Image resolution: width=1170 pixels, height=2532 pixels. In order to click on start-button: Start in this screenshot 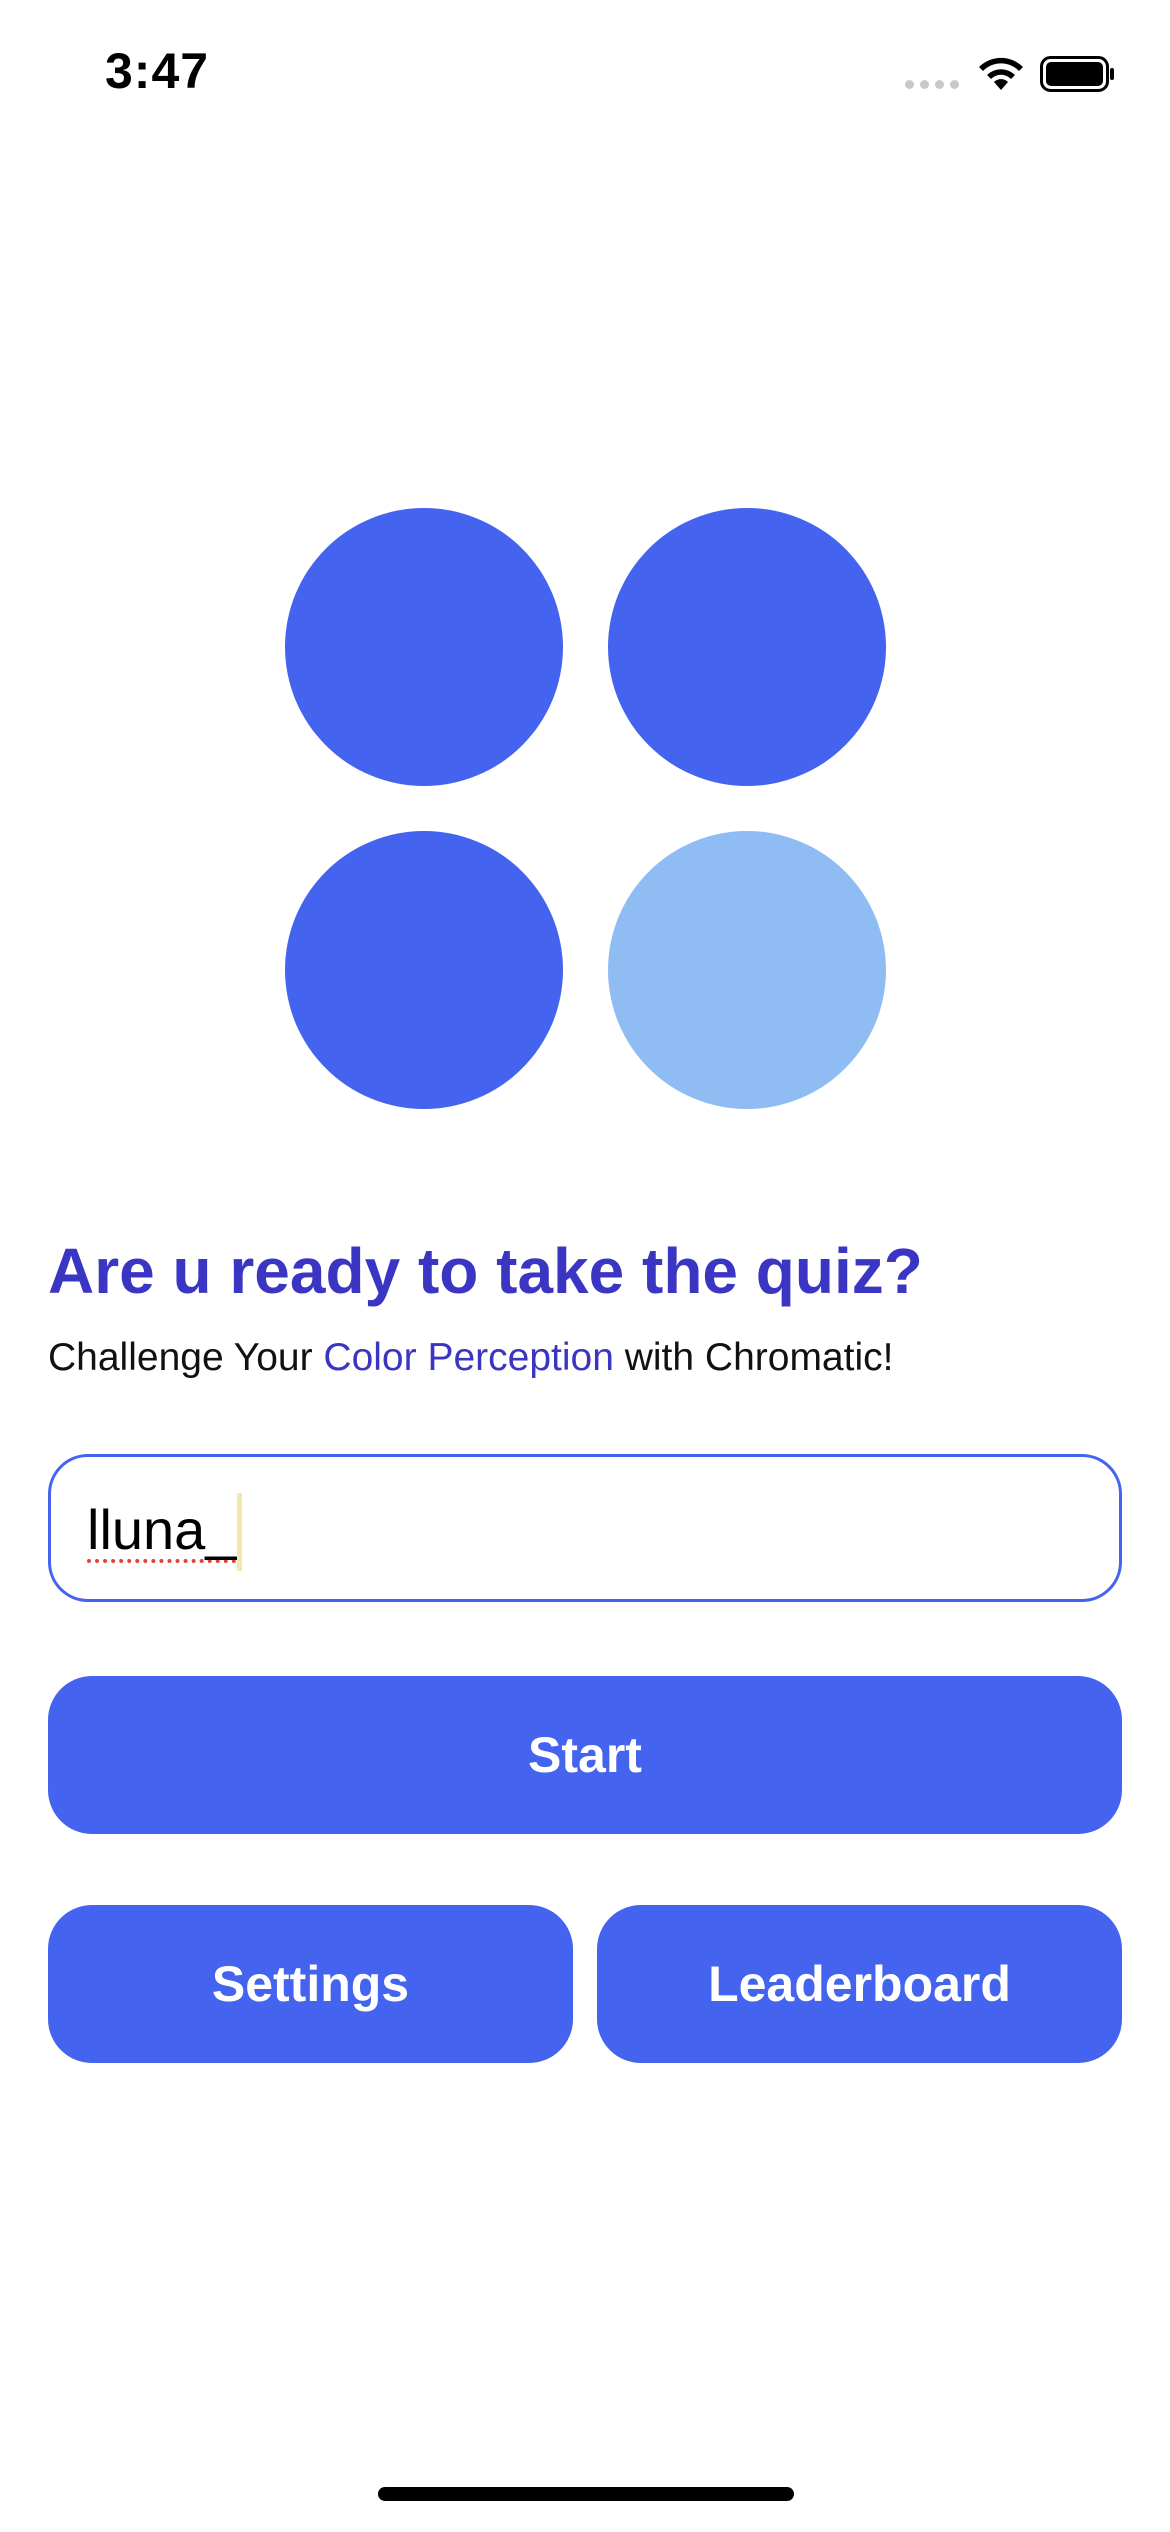, I will do `click(585, 1755)`.